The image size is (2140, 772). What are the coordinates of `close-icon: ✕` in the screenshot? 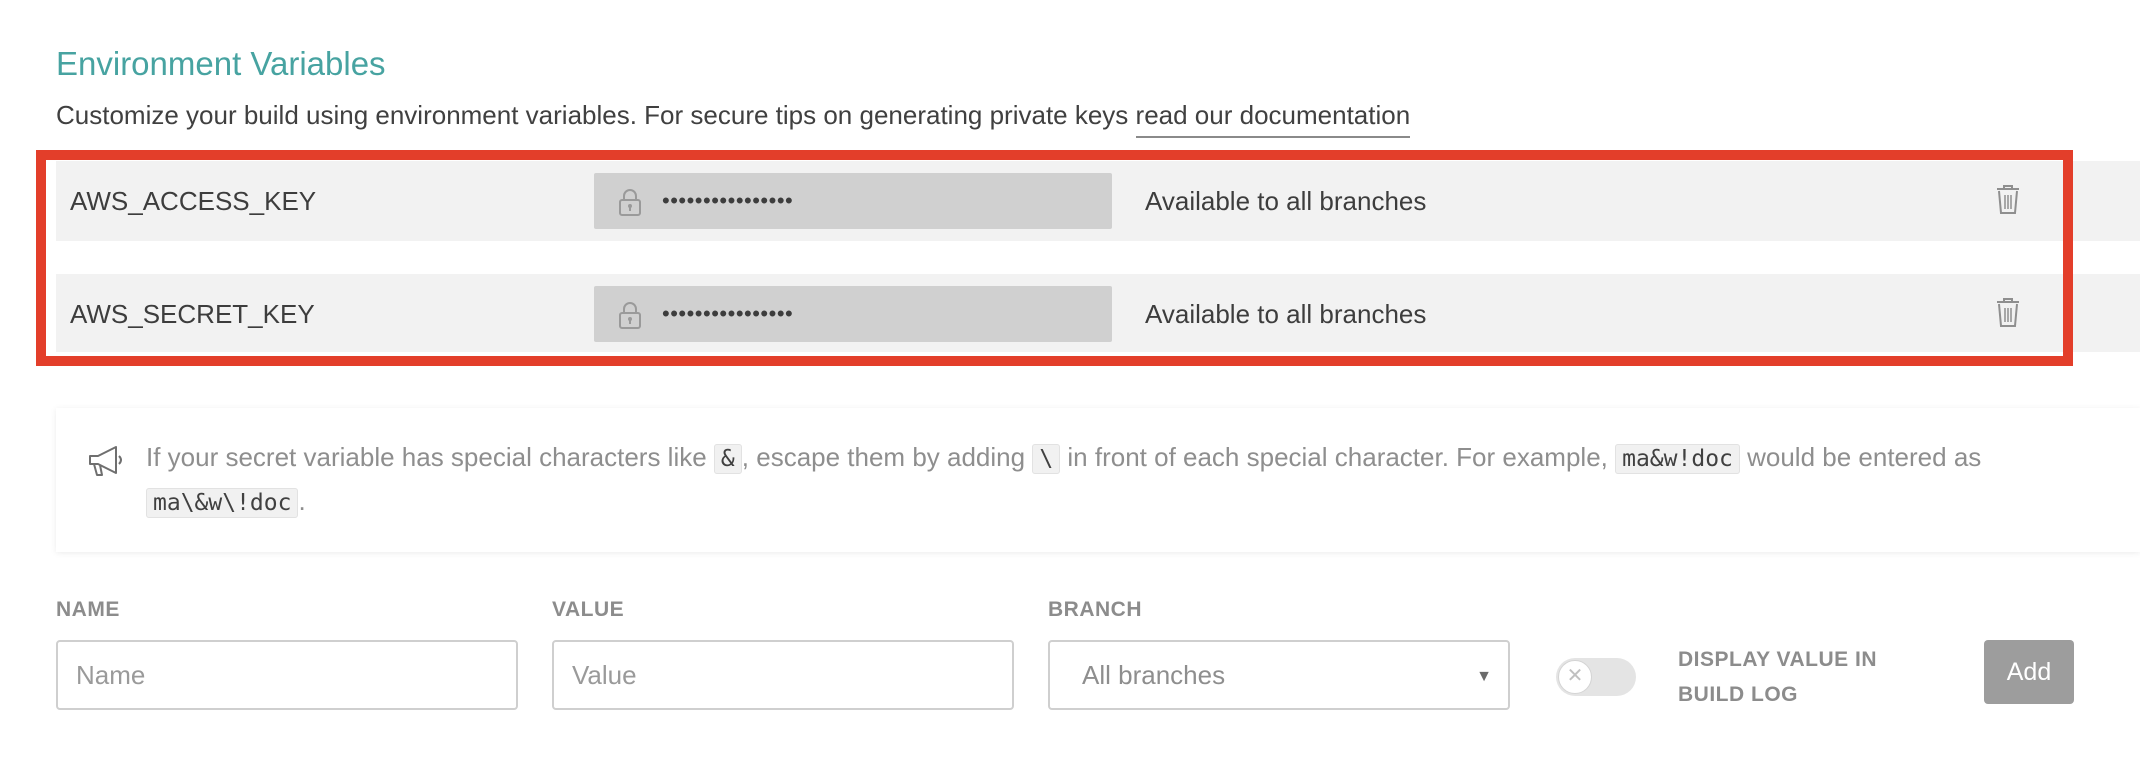 It's located at (1575, 677).